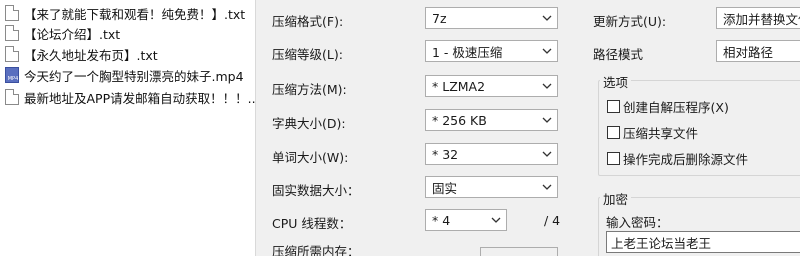 The width and height of the screenshot is (800, 256). I want to click on solid-label: 固实数据大小：, so click(316, 190).